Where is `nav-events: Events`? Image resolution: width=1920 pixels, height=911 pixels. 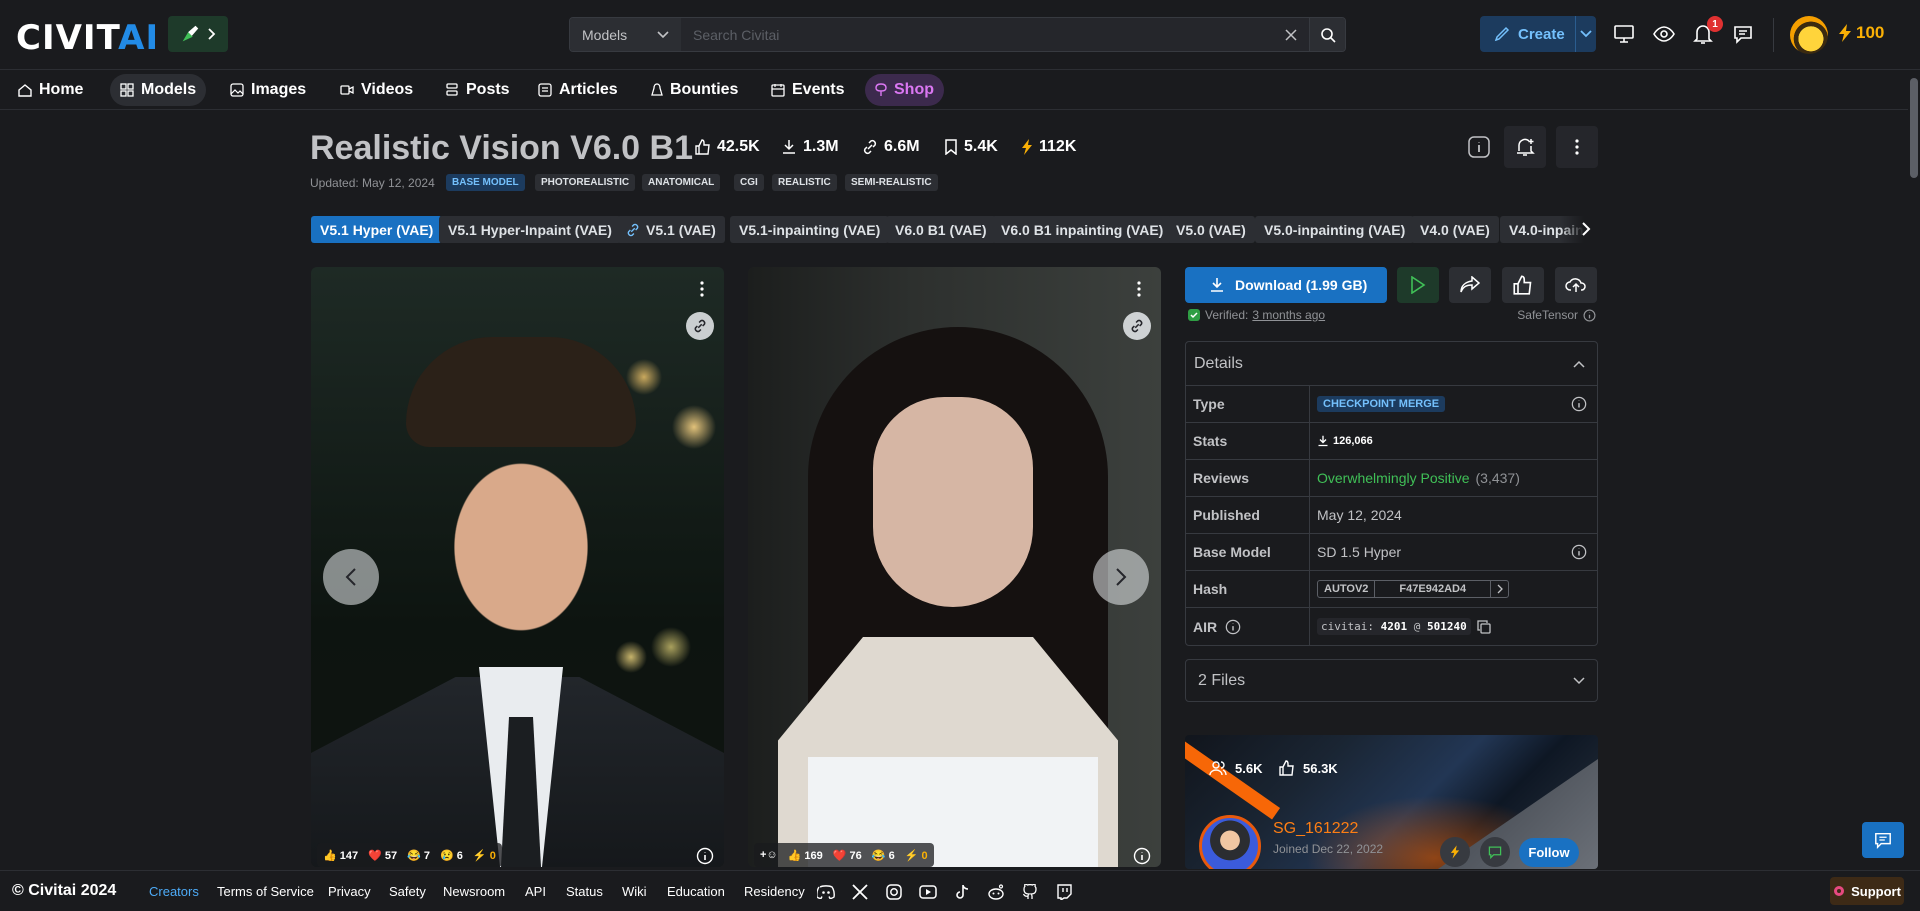 nav-events: Events is located at coordinates (807, 90).